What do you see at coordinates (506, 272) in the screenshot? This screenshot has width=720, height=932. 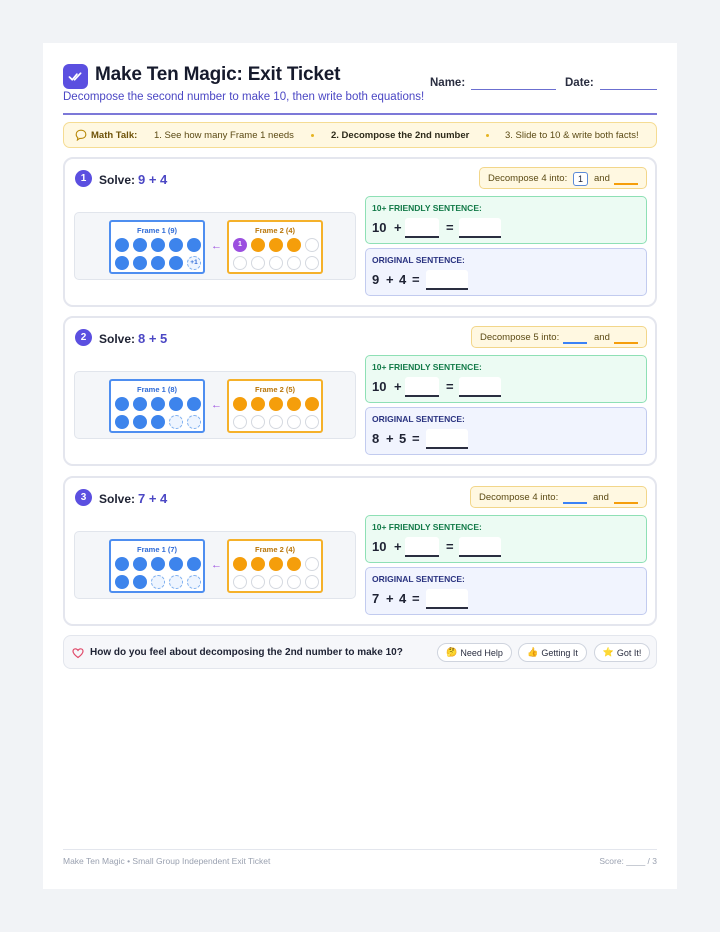 I see `original-sentence-box: ORIGINAL SENTENCE: 9 +4 =` at bounding box center [506, 272].